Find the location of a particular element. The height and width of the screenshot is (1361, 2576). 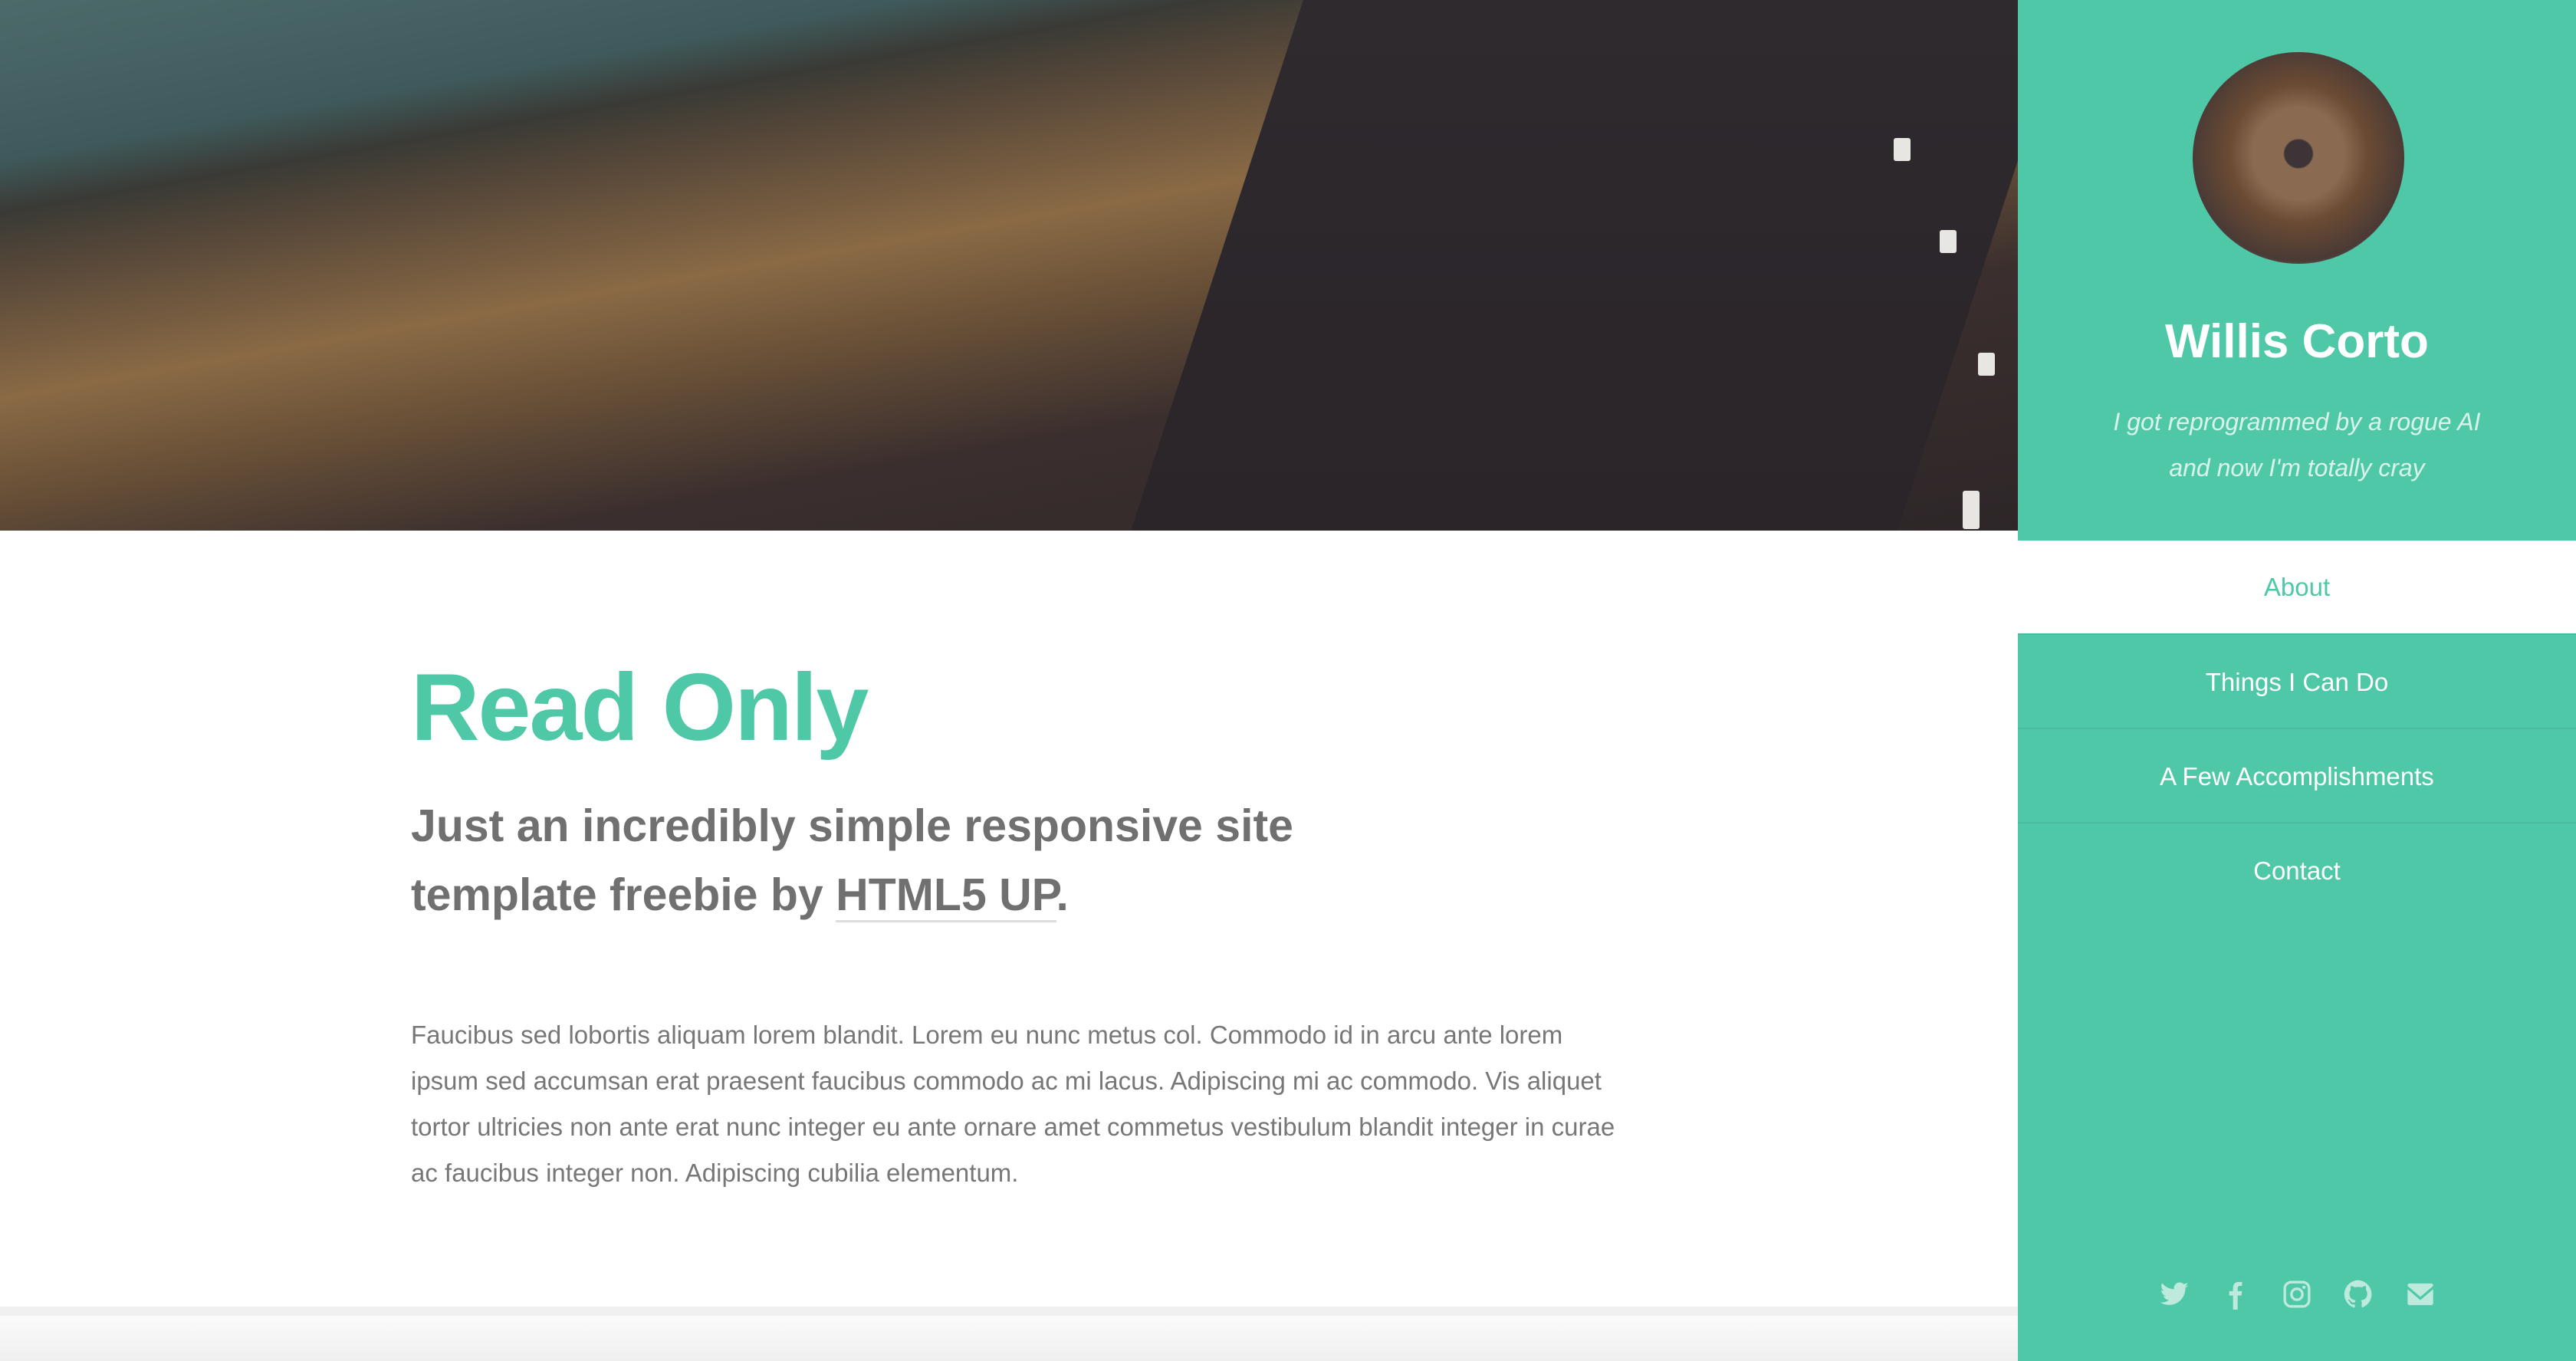

section-divider is located at coordinates (1009, 1311).